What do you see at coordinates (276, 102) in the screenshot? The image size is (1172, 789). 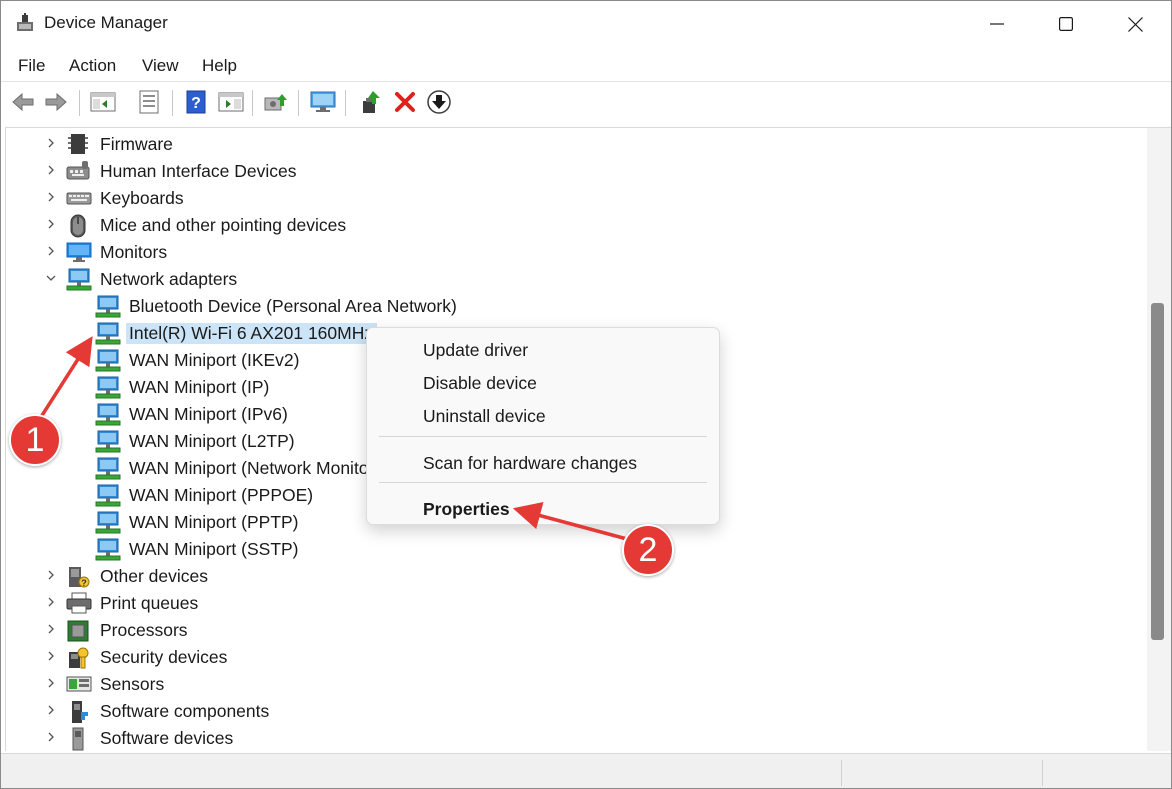 I see `scan-hardware-button` at bounding box center [276, 102].